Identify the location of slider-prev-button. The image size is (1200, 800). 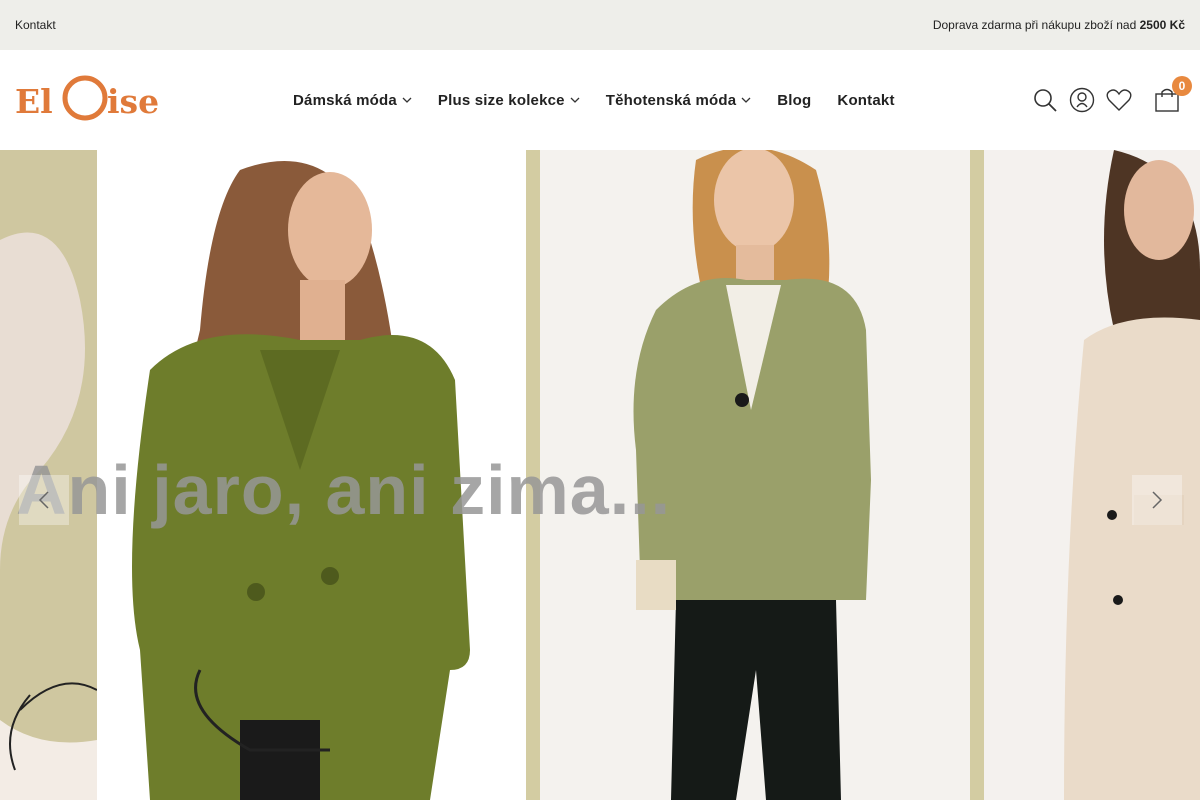
(44, 500).